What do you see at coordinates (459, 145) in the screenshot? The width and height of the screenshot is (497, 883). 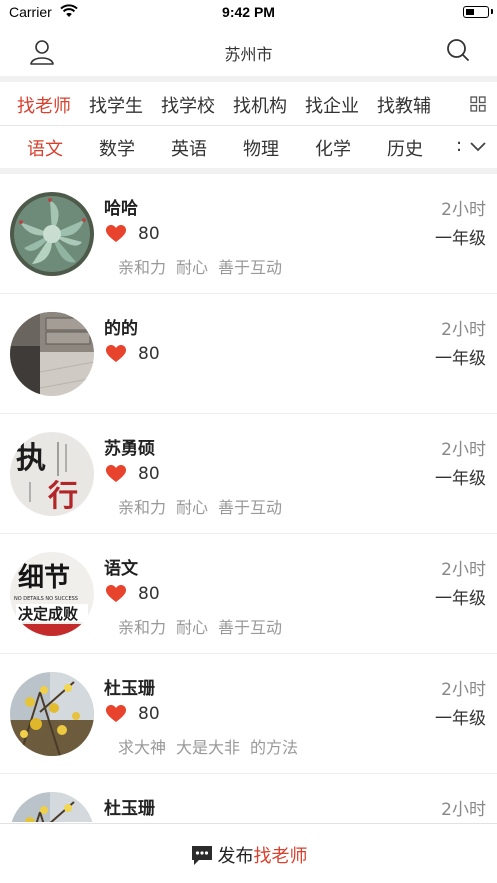 I see `subject-overflow: :` at bounding box center [459, 145].